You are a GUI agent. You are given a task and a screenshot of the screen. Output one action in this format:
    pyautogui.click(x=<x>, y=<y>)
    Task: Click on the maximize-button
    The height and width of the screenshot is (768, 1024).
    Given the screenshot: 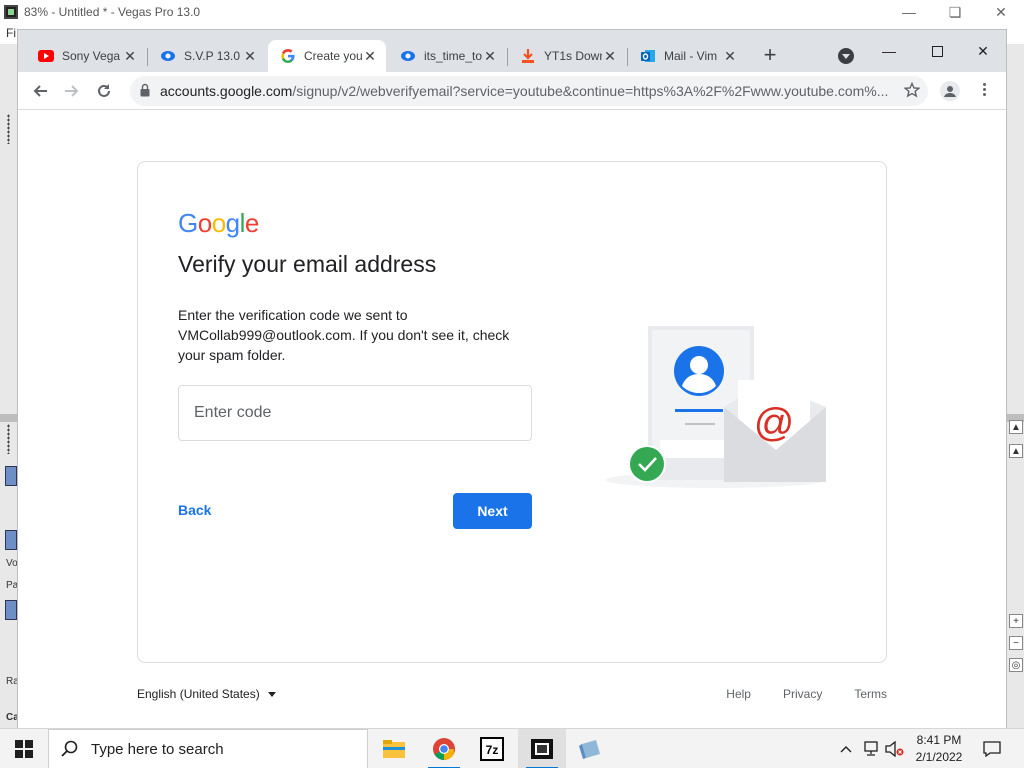 What is the action you would take?
    pyautogui.click(x=937, y=51)
    